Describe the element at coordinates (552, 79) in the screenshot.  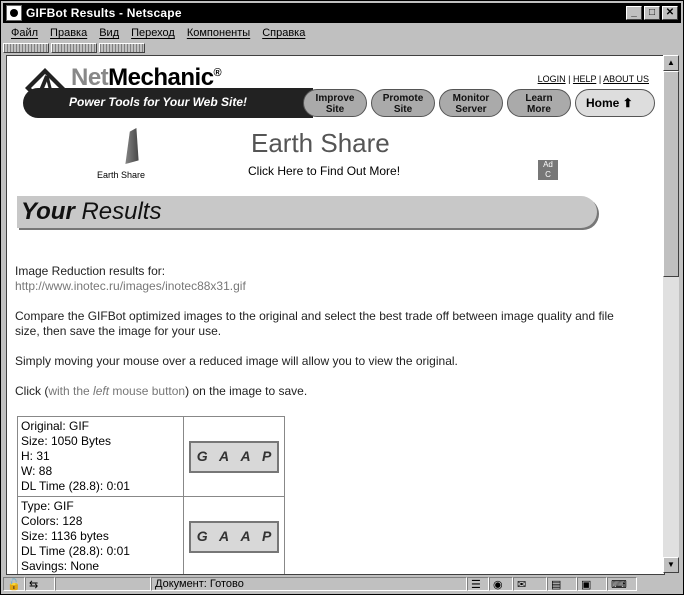
I see `login-link: LOGIN` at that location.